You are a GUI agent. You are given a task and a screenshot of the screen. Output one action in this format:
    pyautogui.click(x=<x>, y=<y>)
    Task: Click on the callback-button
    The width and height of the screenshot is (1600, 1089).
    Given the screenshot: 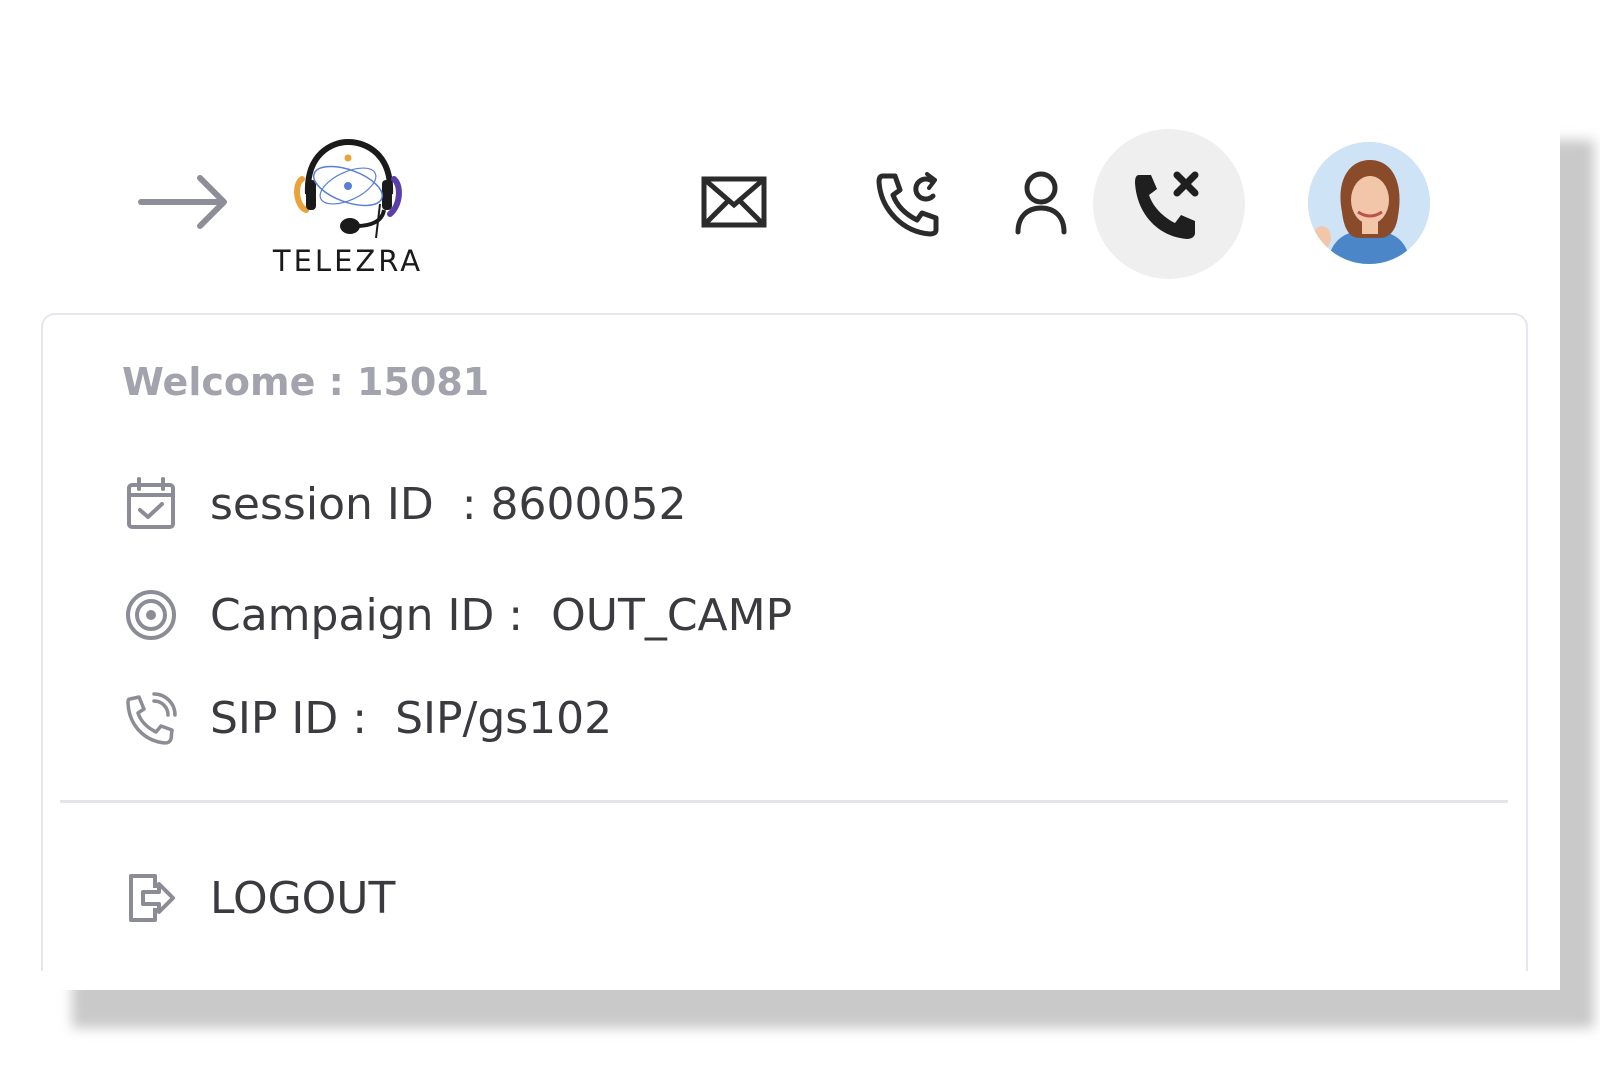 What is the action you would take?
    pyautogui.click(x=910, y=203)
    